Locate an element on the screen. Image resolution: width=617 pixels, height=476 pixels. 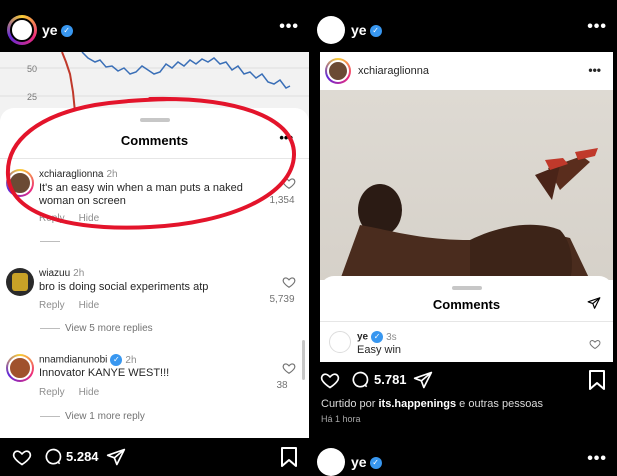
chart-tick-label: 25 is located at coordinates (32, 97).